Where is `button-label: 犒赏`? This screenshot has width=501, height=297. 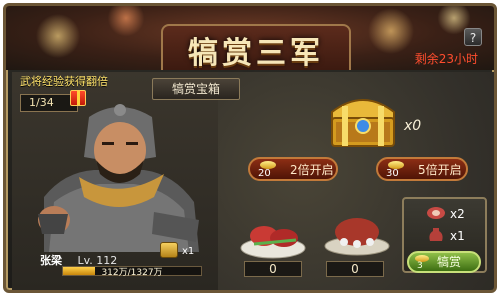
button-label: 犒赏 is located at coordinates (449, 262).